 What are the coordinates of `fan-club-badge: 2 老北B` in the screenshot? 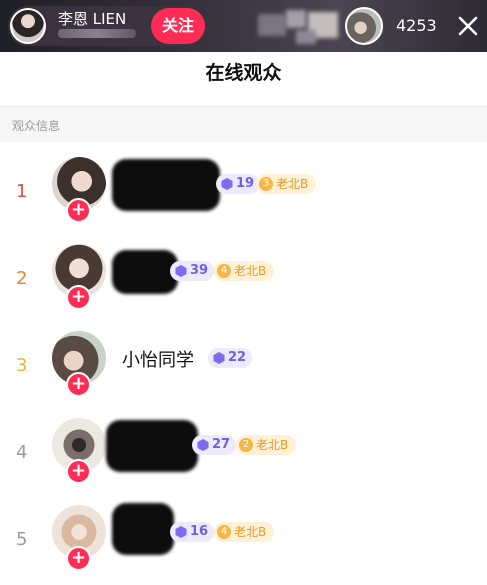 It's located at (266, 445).